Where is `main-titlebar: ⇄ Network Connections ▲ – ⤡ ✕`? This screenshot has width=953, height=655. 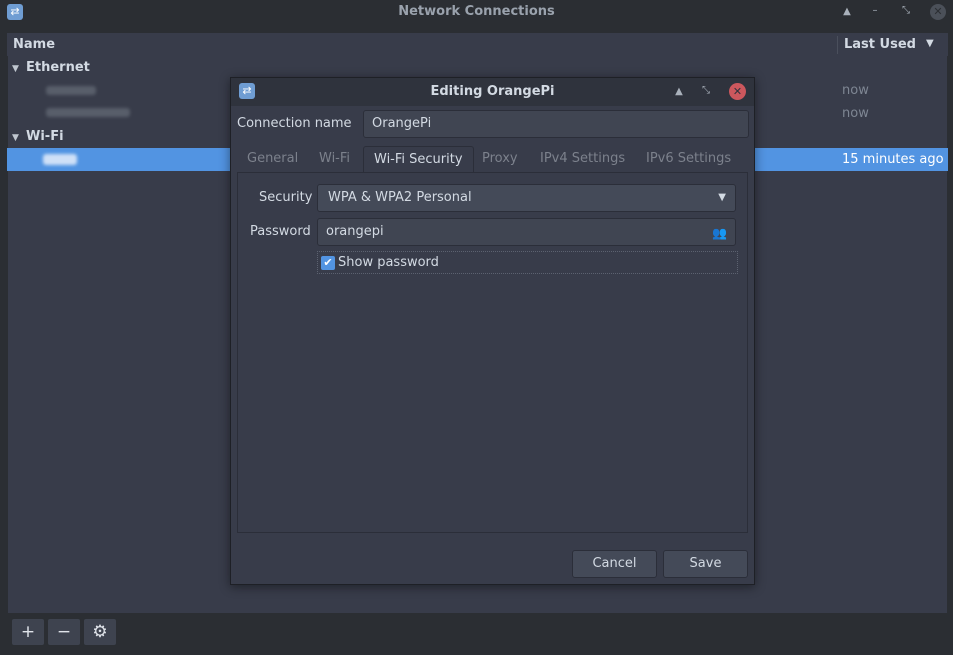 main-titlebar: ⇄ Network Connections ▲ – ⤡ ✕ is located at coordinates (476, 12).